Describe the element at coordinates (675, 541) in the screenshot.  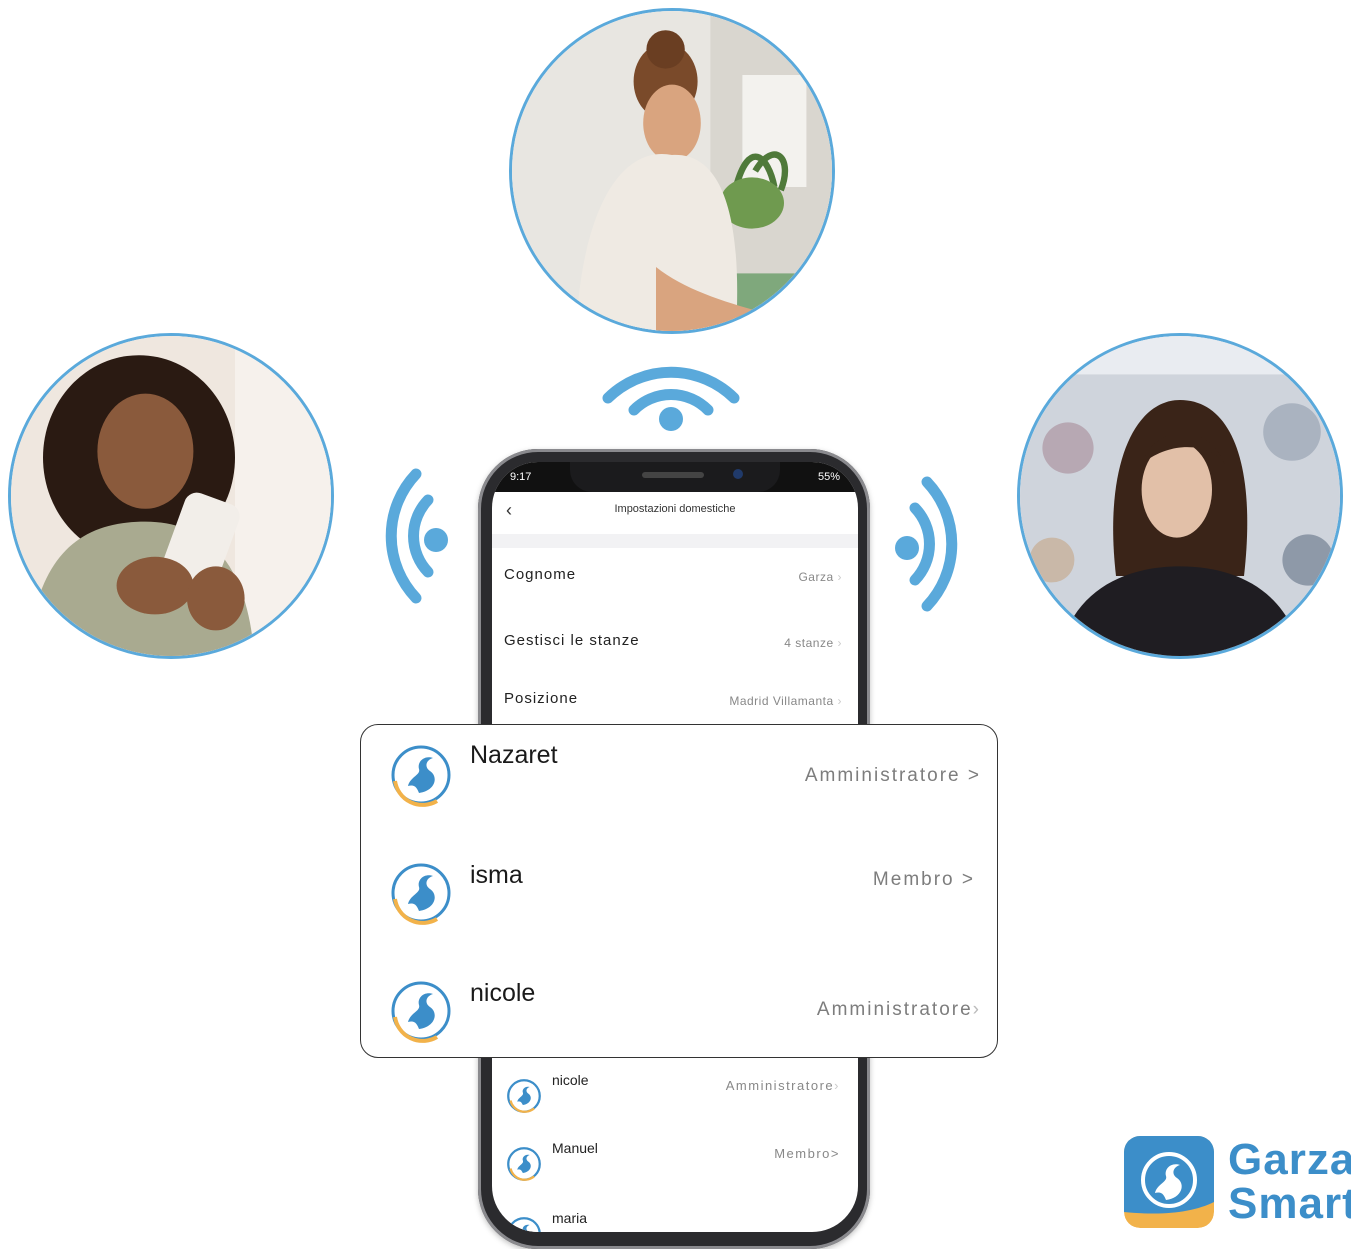
I see `section-divider` at that location.